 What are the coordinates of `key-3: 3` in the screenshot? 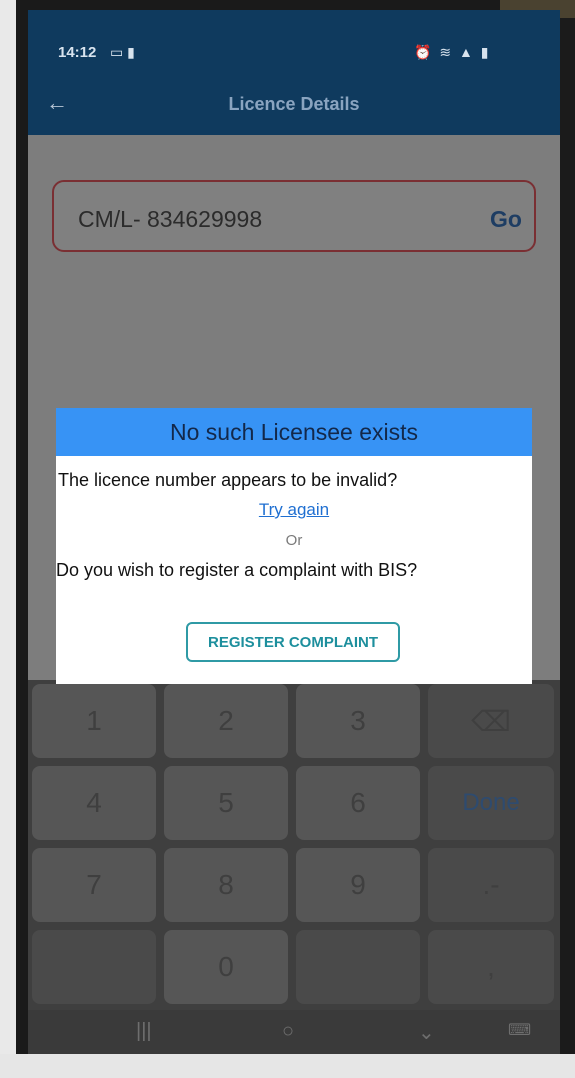 It's located at (358, 721).